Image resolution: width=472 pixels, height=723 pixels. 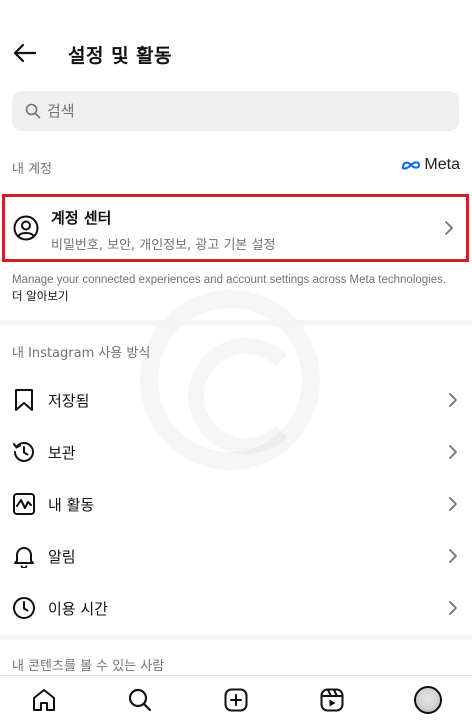 I want to click on nav-profile, so click(x=428, y=700).